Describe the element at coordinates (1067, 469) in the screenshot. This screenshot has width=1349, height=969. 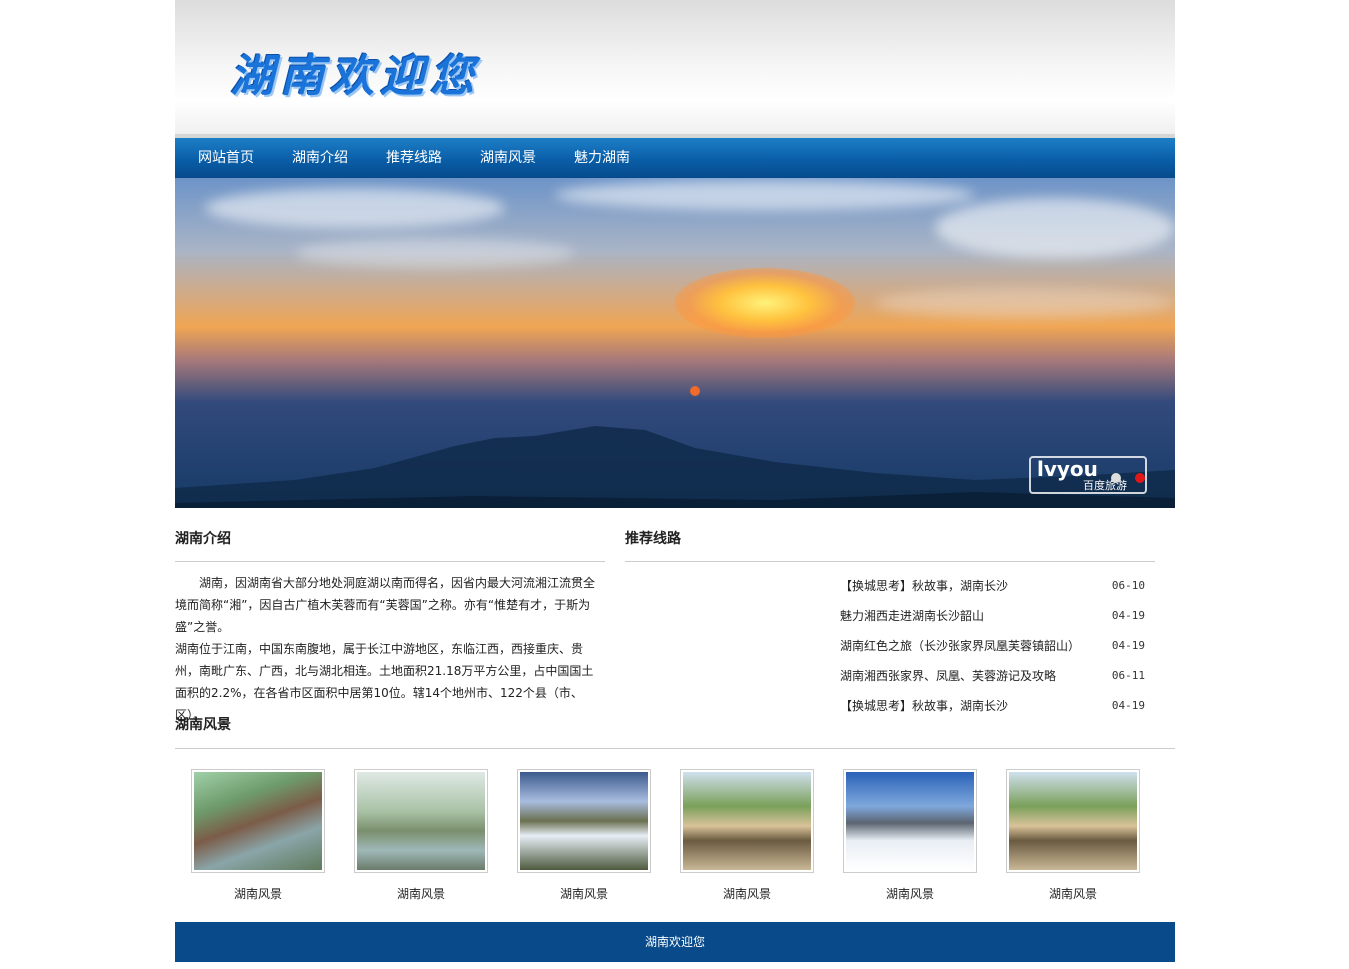
I see `watermark-main-text: lvyou` at that location.